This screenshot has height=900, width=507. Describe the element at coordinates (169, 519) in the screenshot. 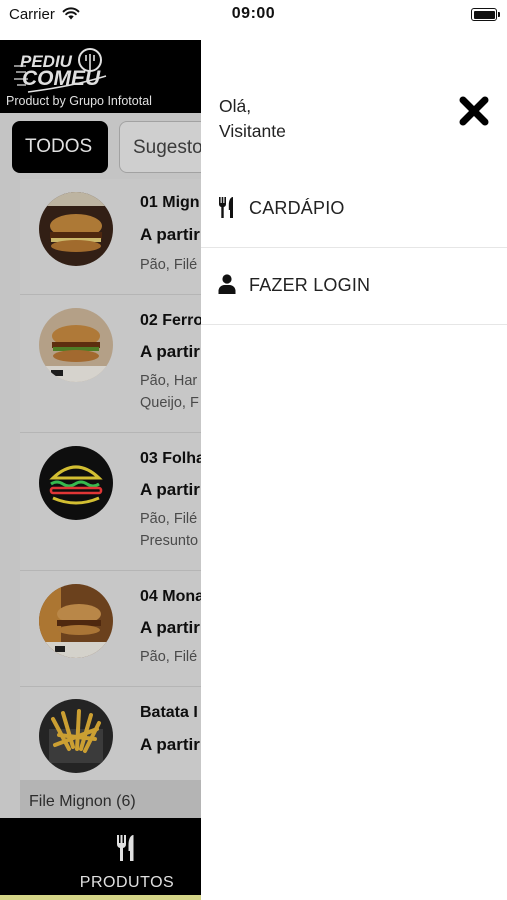

I see `product-description-line: Pão, Filé` at that location.